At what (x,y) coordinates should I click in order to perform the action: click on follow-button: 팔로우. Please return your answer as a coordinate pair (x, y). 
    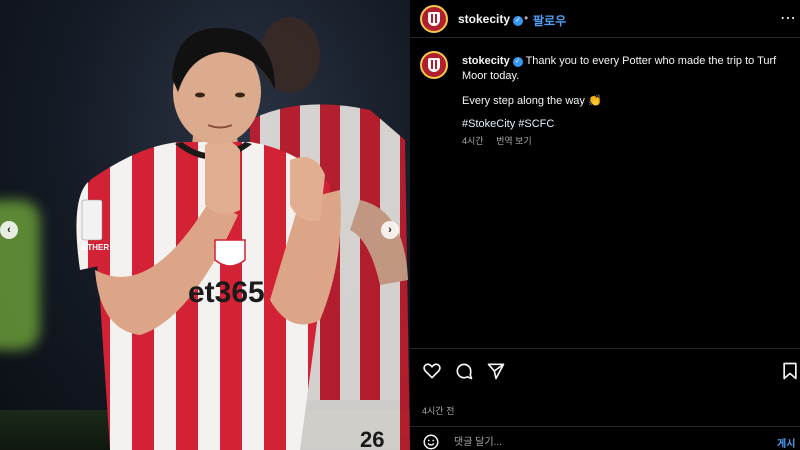
    Looking at the image, I should click on (549, 20).